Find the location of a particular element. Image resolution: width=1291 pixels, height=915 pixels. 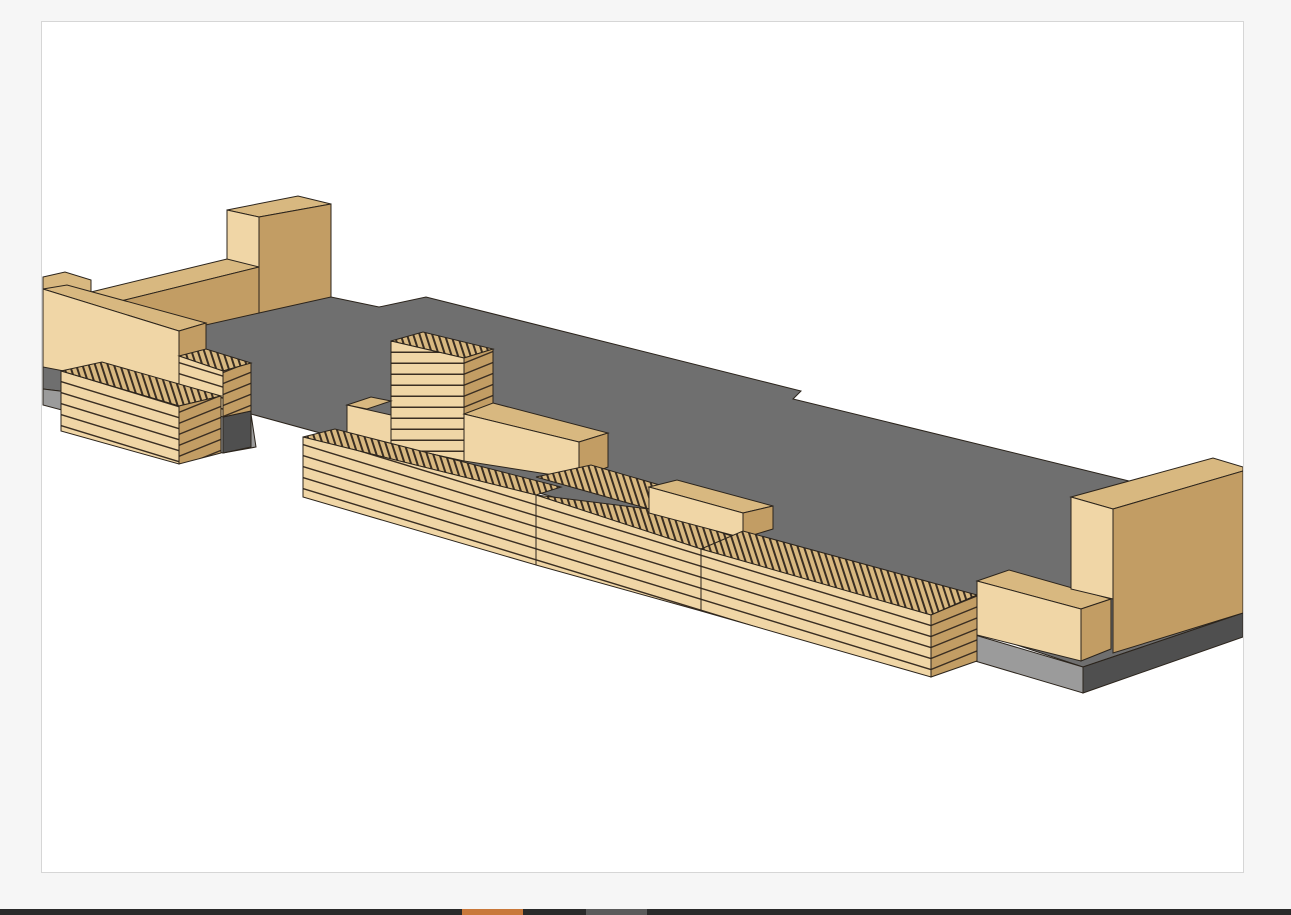

taskbar is located at coordinates (645, 912).